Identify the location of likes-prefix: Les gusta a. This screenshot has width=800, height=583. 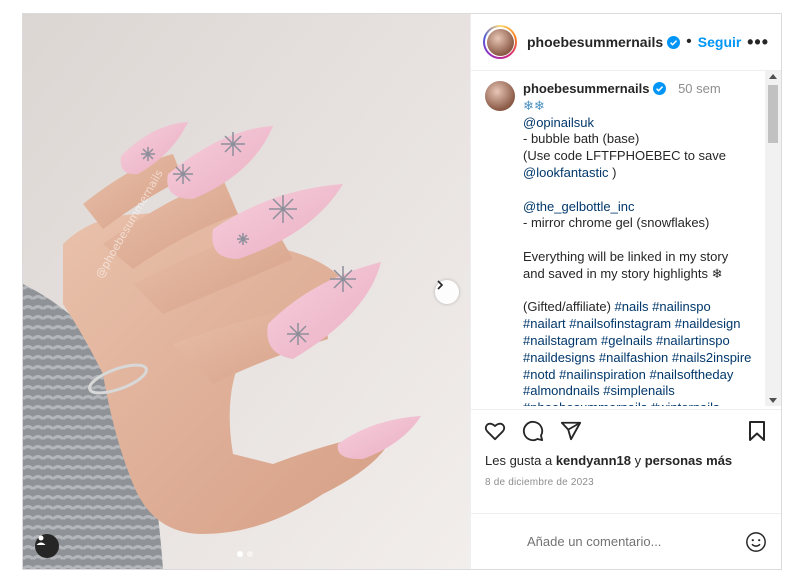
(520, 460).